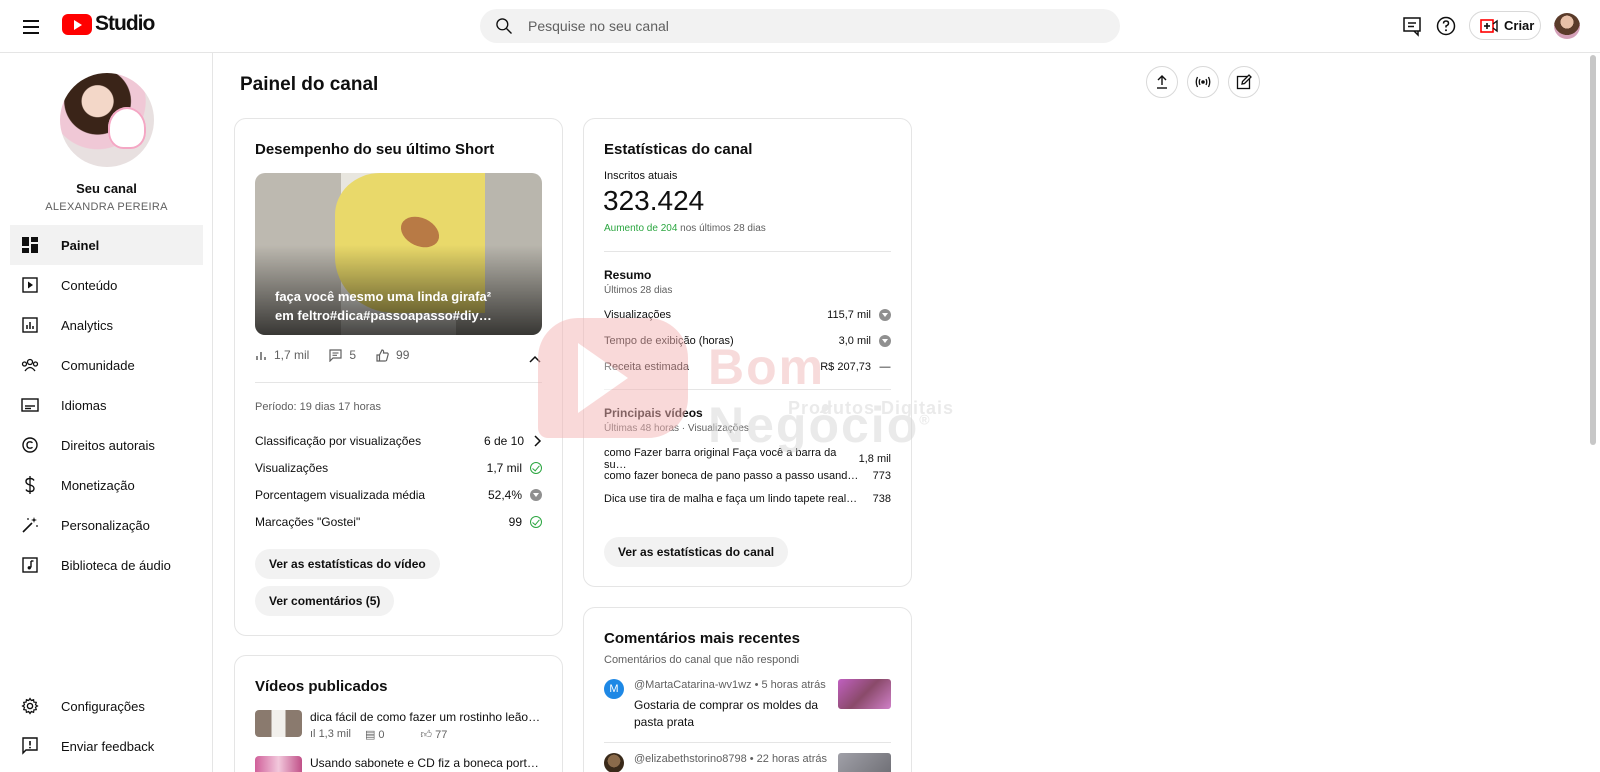  I want to click on row-value: 52,4%, so click(504, 495).